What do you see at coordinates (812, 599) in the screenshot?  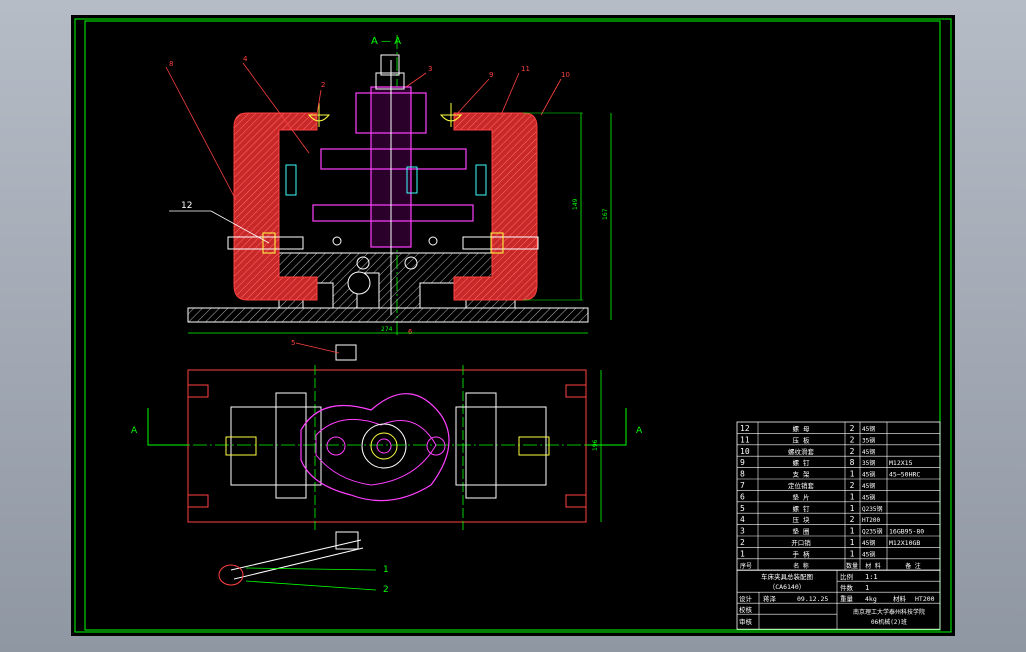 I see `design-date: 09.12.25` at bounding box center [812, 599].